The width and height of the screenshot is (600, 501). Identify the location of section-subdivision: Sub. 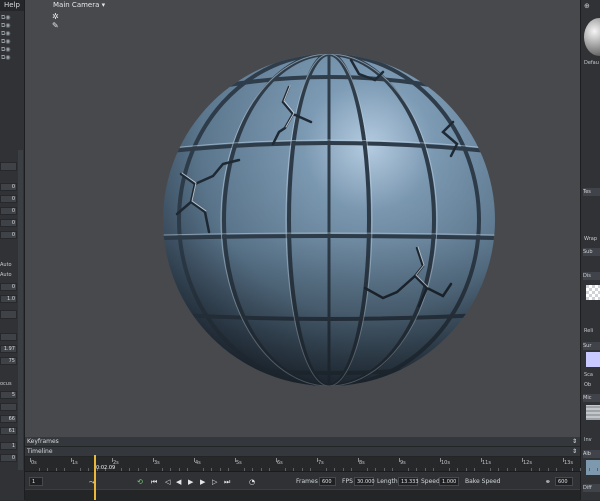
(591, 252).